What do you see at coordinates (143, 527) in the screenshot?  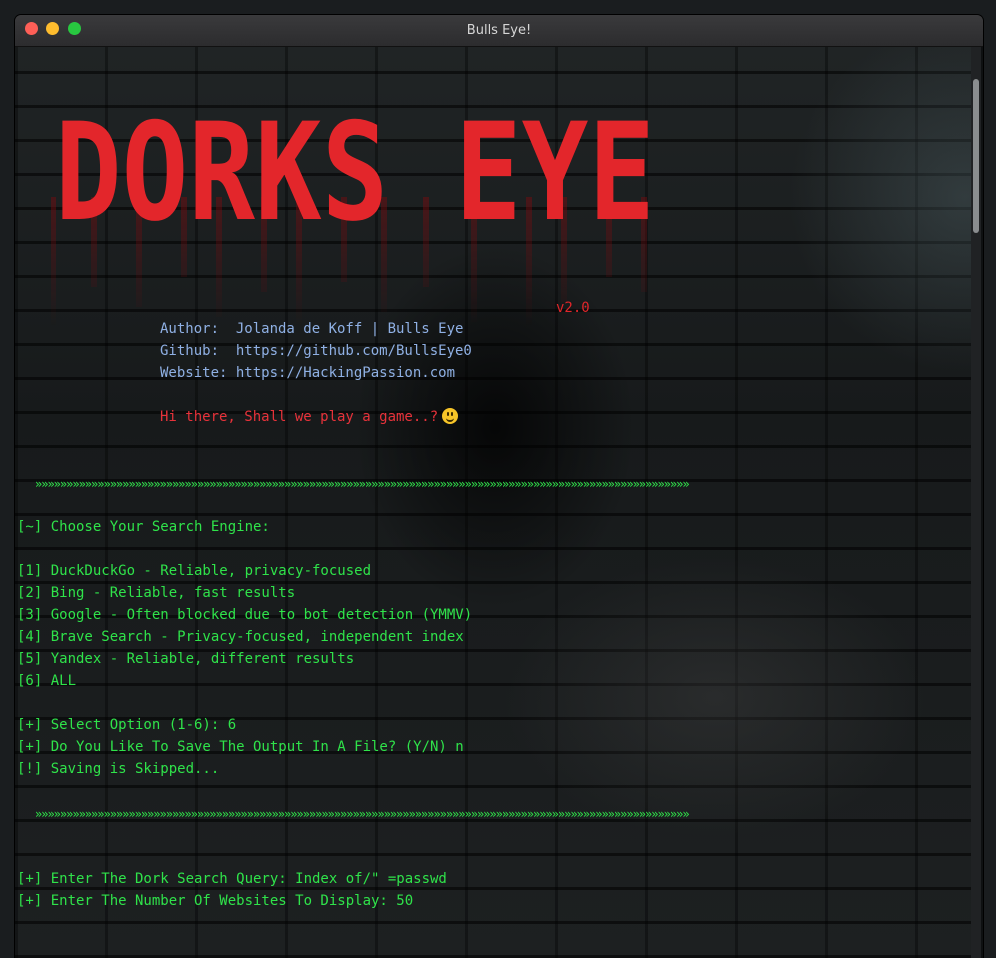 I see `menu-header: [~] Choose Your Search Engine:` at bounding box center [143, 527].